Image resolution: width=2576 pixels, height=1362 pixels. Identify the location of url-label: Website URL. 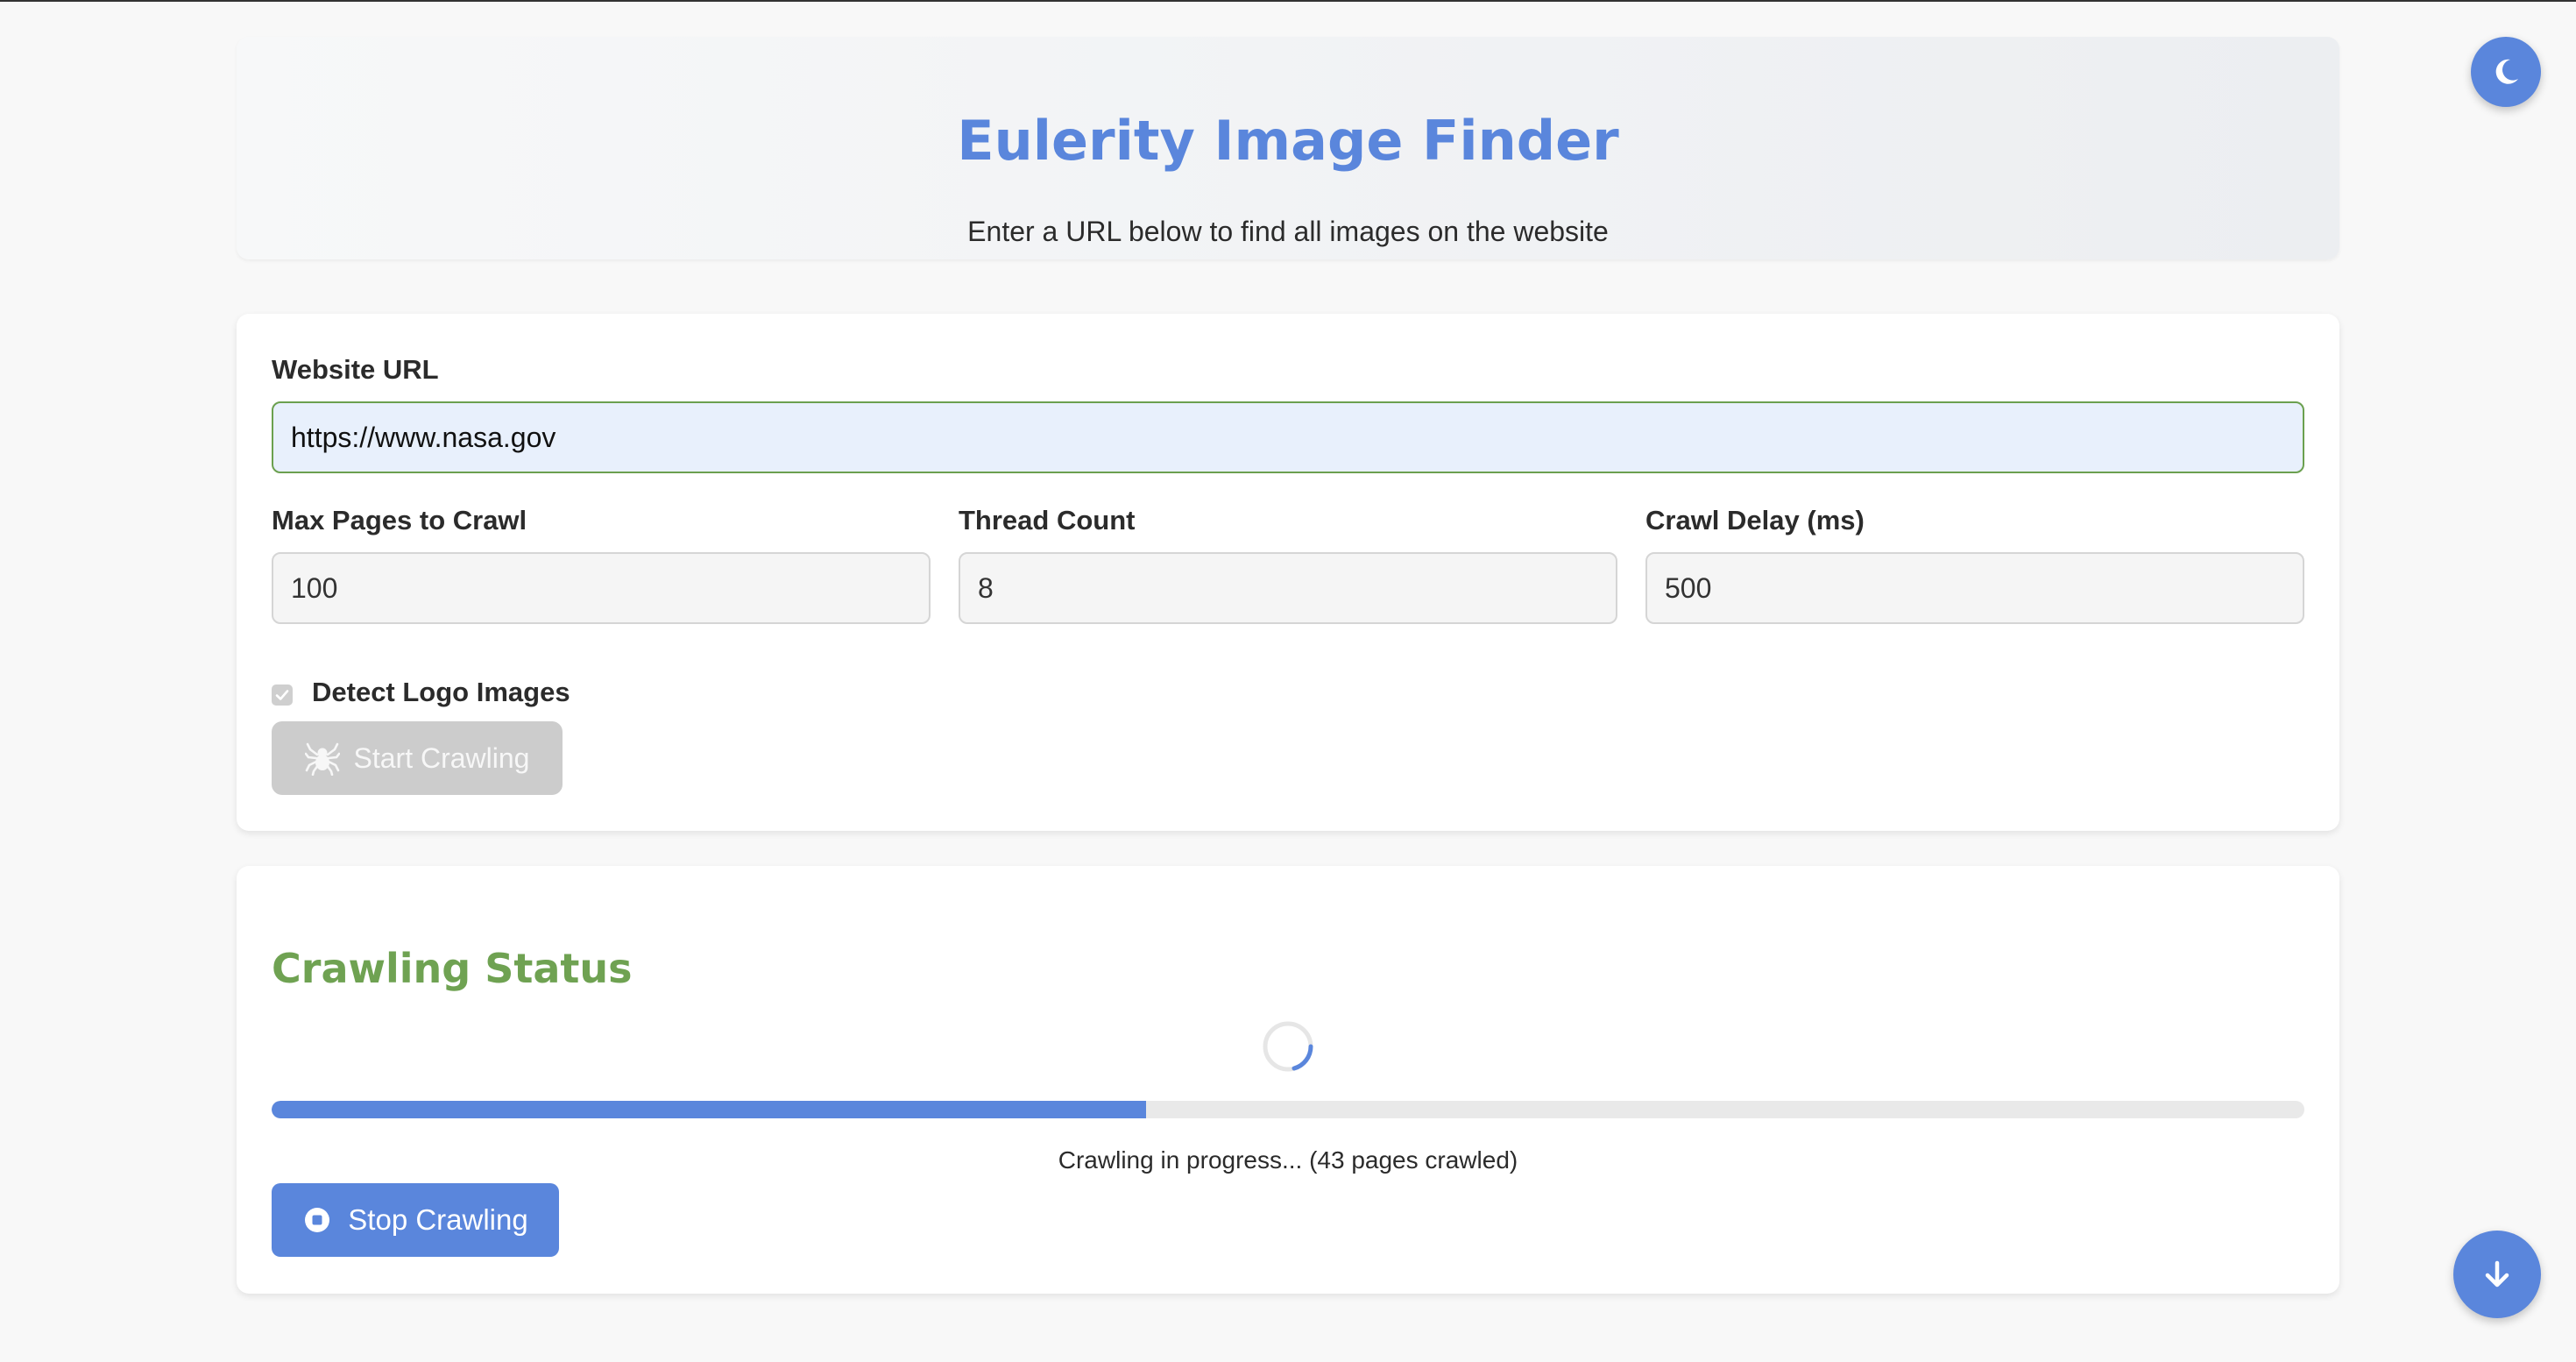
(355, 369).